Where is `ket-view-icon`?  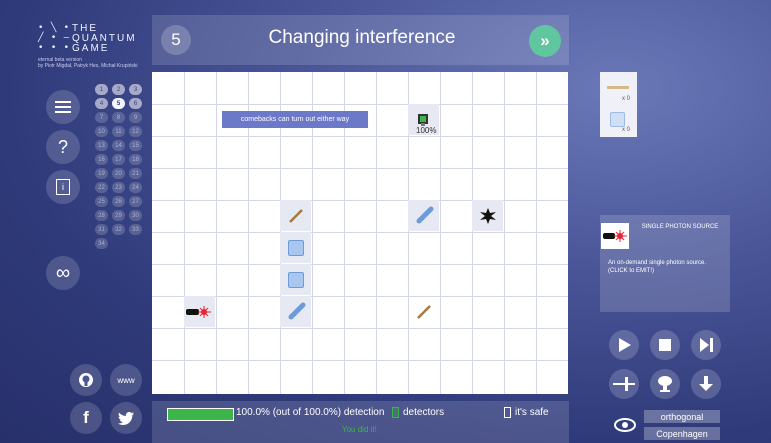
ket-view-icon is located at coordinates (624, 384).